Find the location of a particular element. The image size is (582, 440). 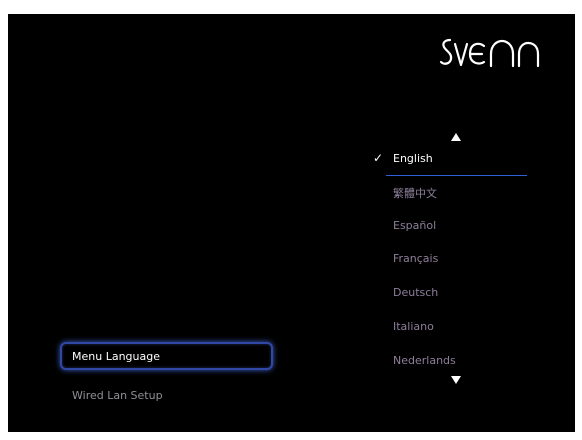

scroll-down-arrow-icon is located at coordinates (456, 380).